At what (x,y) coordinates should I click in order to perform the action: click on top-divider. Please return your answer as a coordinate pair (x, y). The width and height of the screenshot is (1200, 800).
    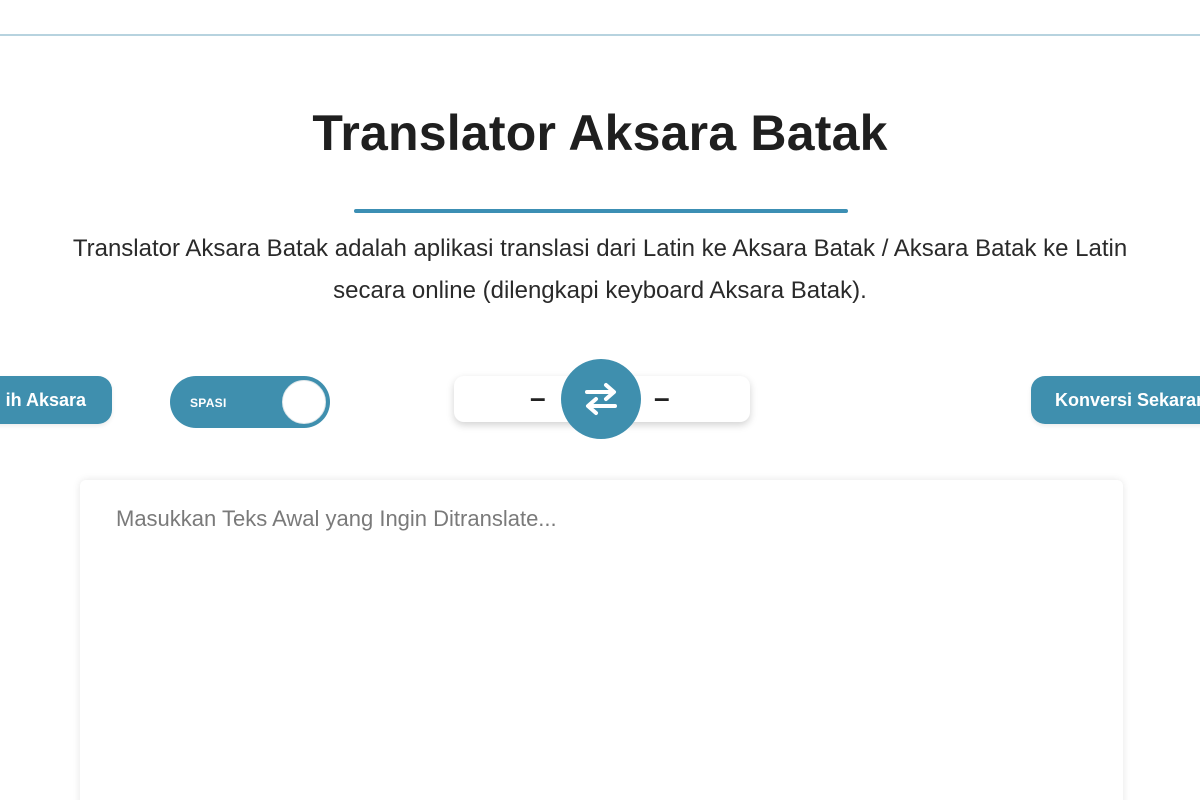
    Looking at the image, I should click on (600, 35).